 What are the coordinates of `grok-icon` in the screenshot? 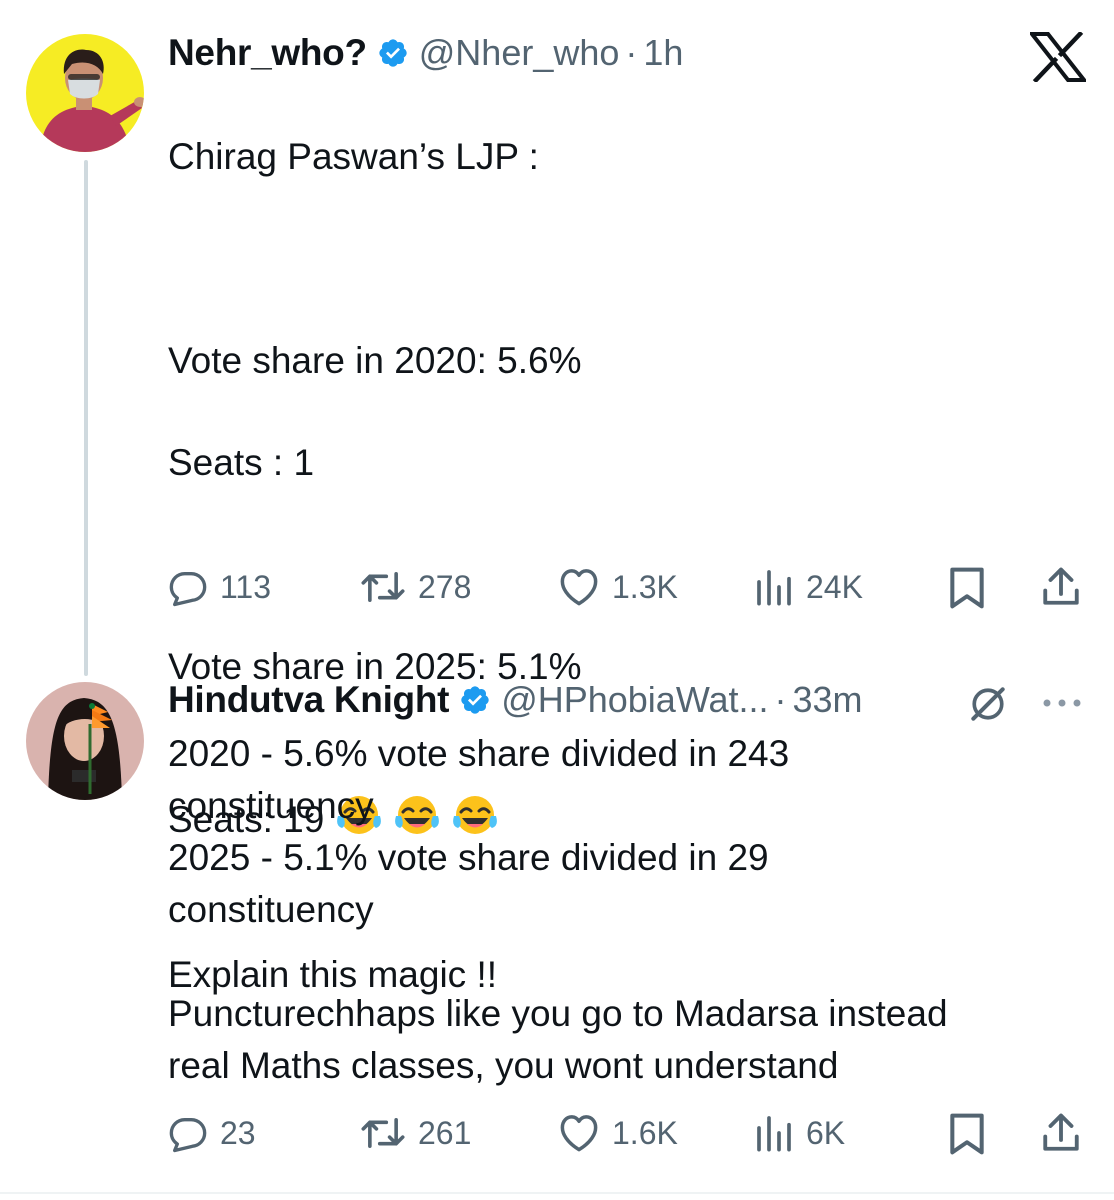 It's located at (988, 706).